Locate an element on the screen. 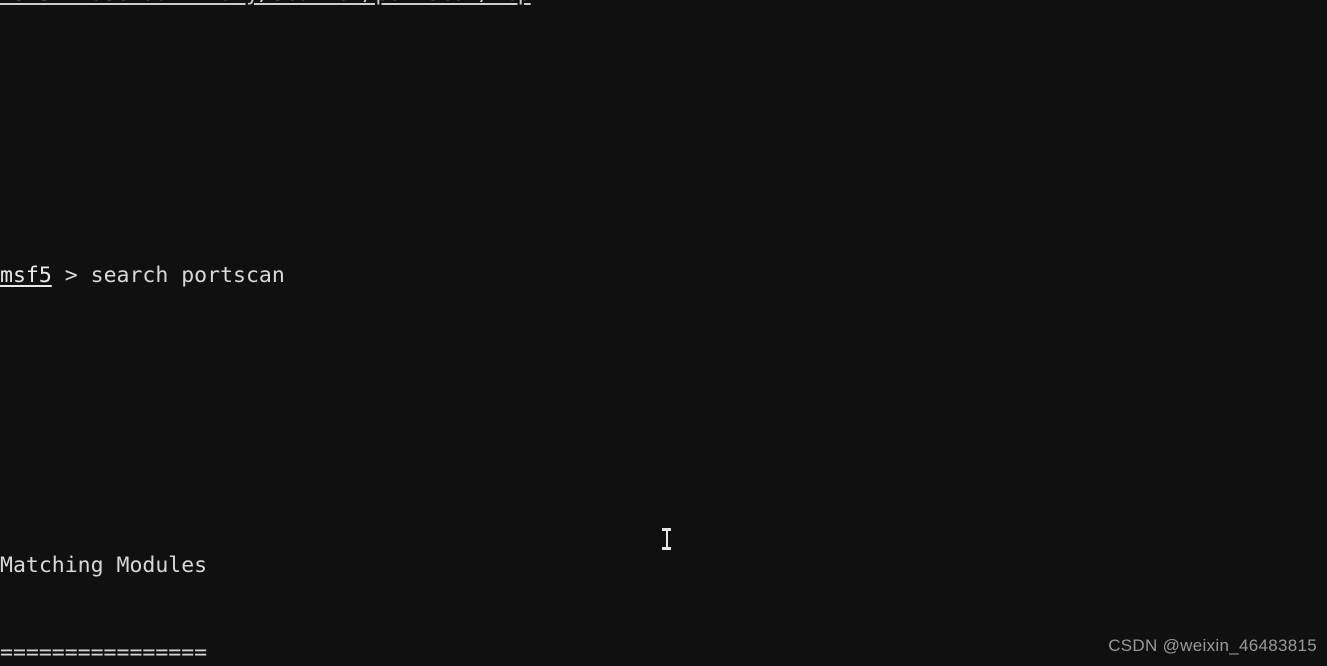 The width and height of the screenshot is (1327, 666). prompt-user: msf5 is located at coordinates (26, 275).